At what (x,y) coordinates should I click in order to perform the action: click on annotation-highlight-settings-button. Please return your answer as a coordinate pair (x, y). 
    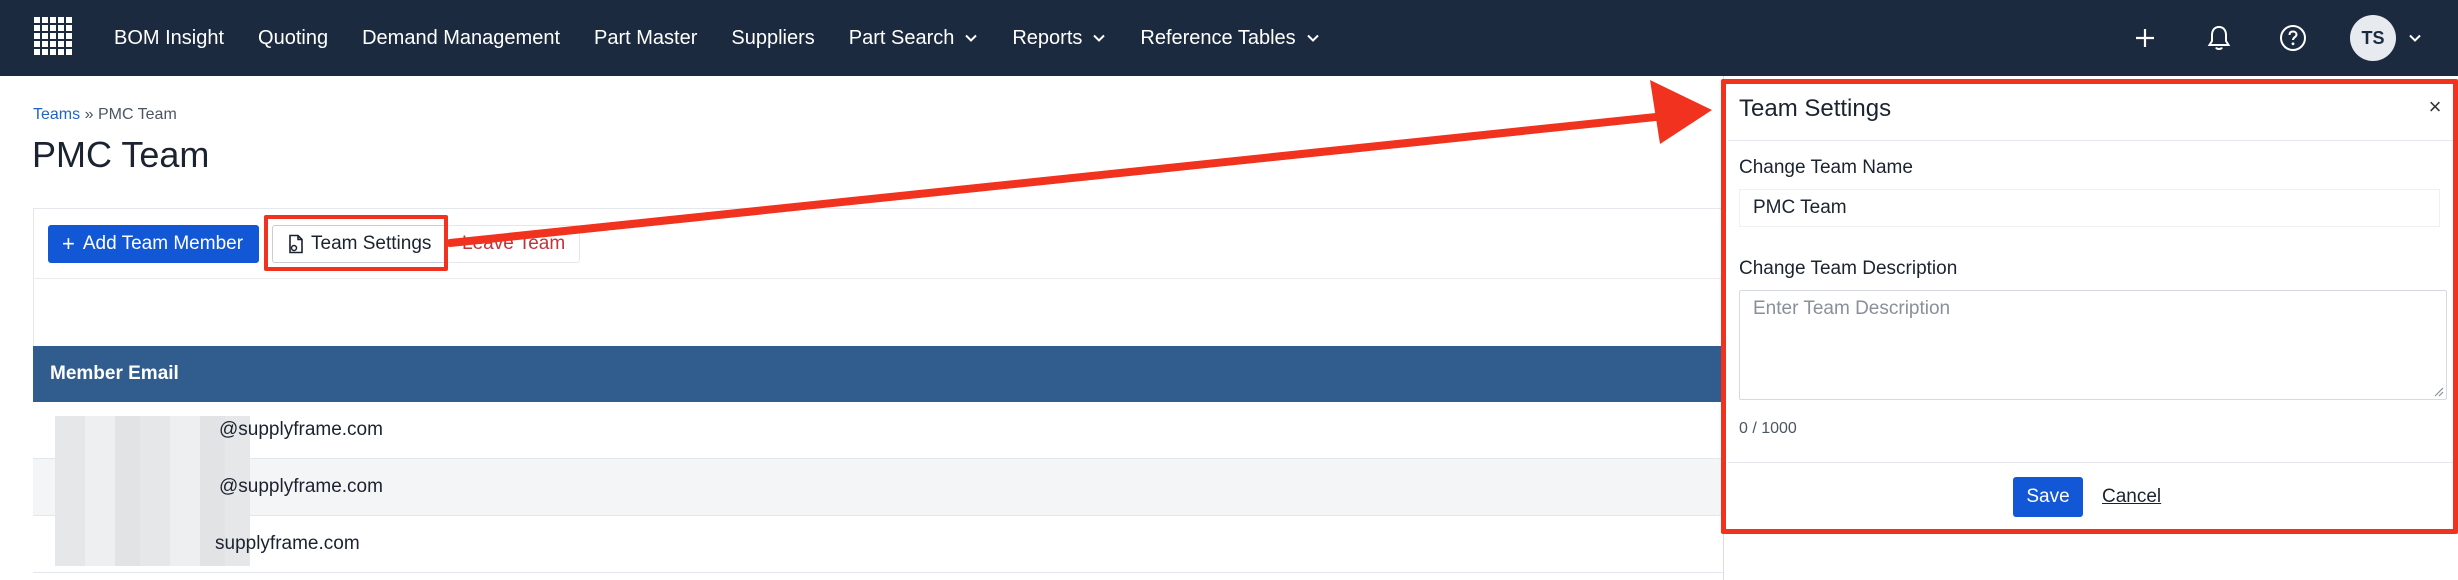
    Looking at the image, I should click on (356, 243).